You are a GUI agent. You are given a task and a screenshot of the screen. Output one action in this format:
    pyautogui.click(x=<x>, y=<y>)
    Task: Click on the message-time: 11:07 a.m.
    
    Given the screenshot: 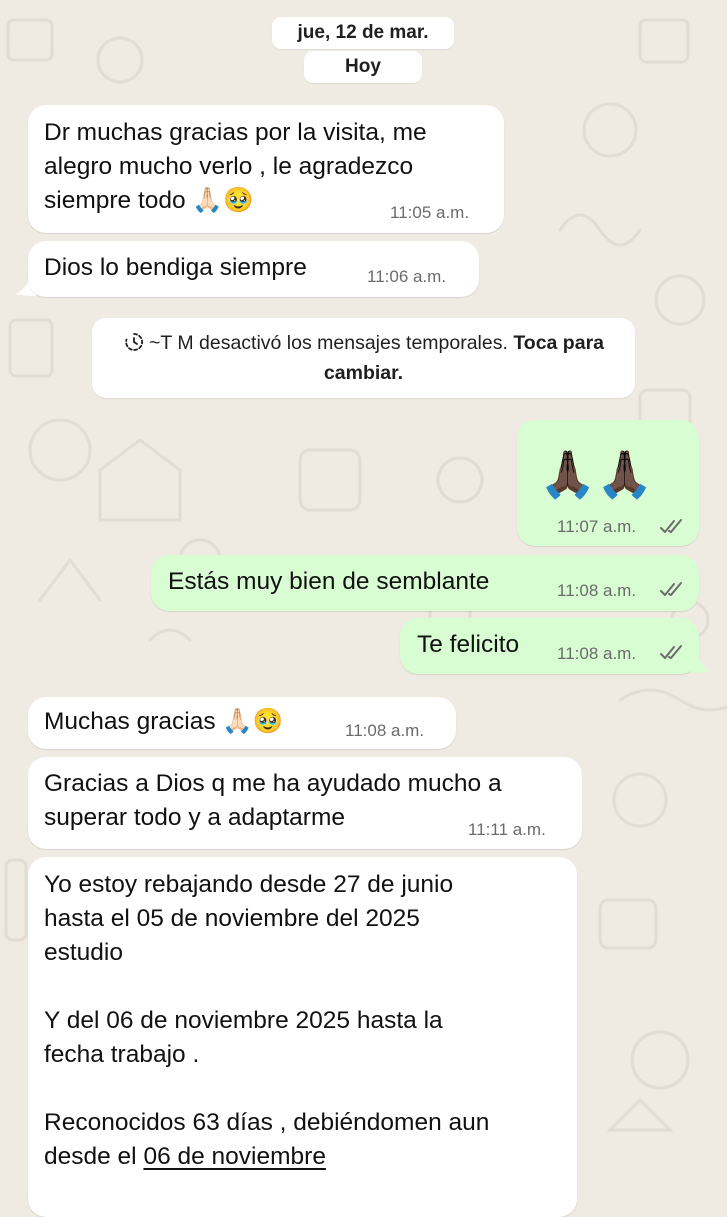 What is the action you would take?
    pyautogui.click(x=597, y=526)
    